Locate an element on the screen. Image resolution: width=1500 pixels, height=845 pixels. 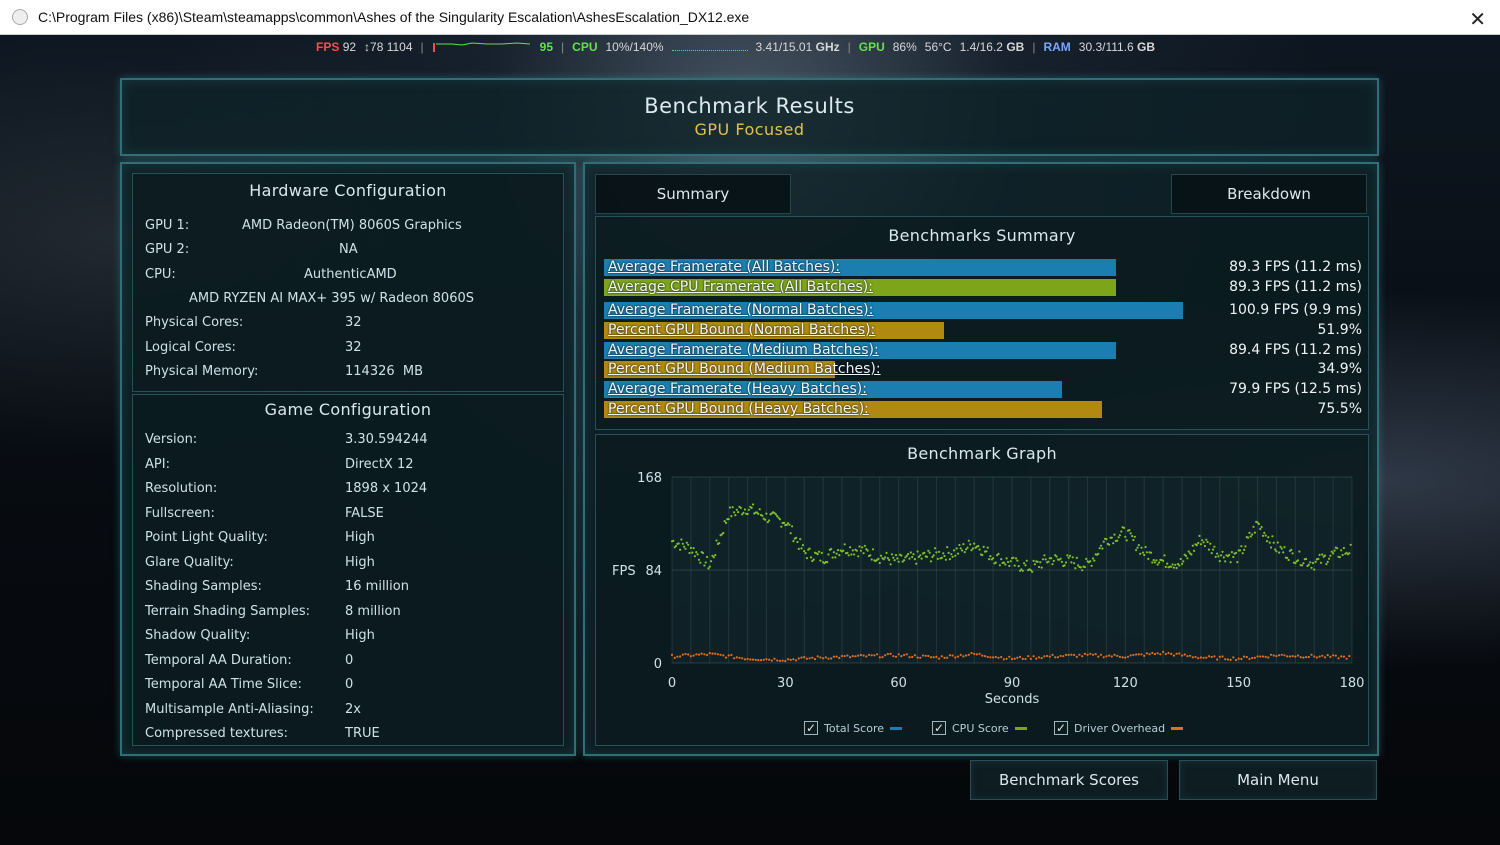
x-tick-label: 30 is located at coordinates (785, 683).